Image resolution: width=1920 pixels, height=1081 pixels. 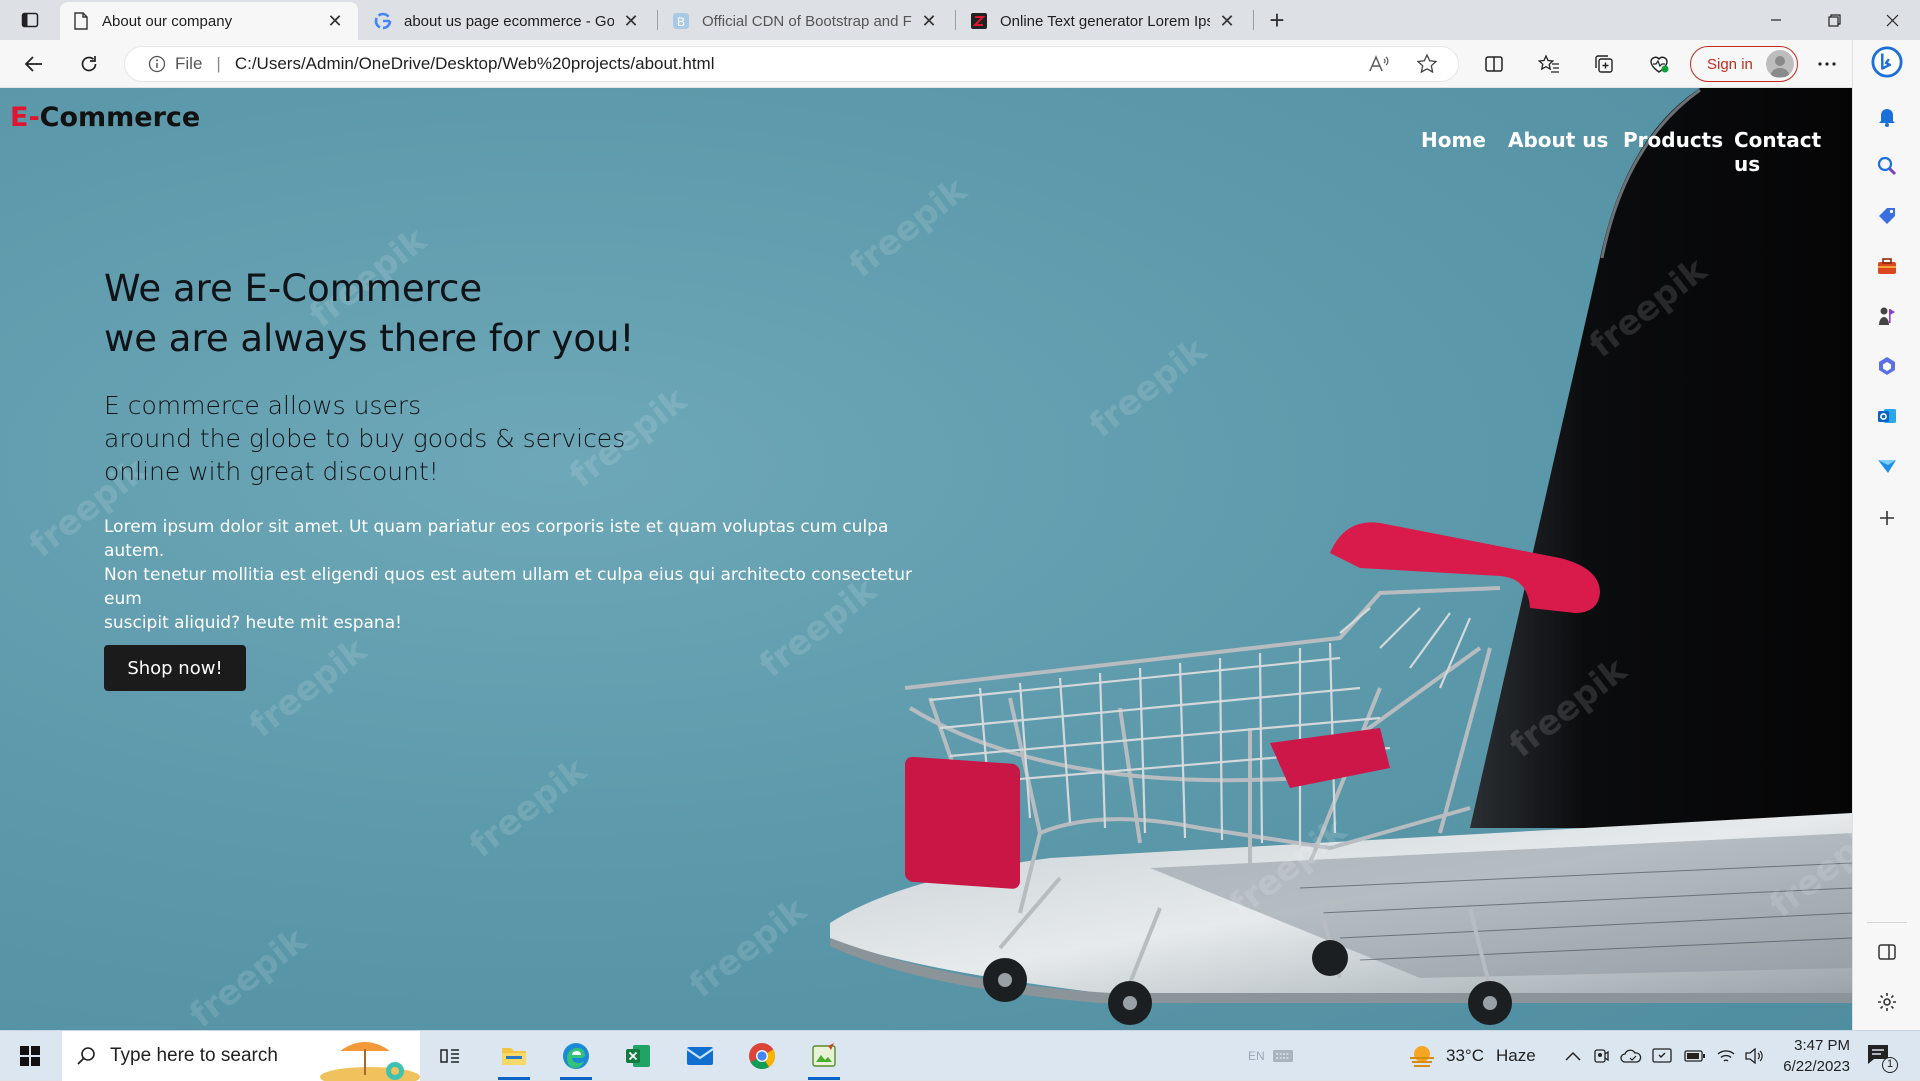 I want to click on info-icon, so click(x=157, y=64).